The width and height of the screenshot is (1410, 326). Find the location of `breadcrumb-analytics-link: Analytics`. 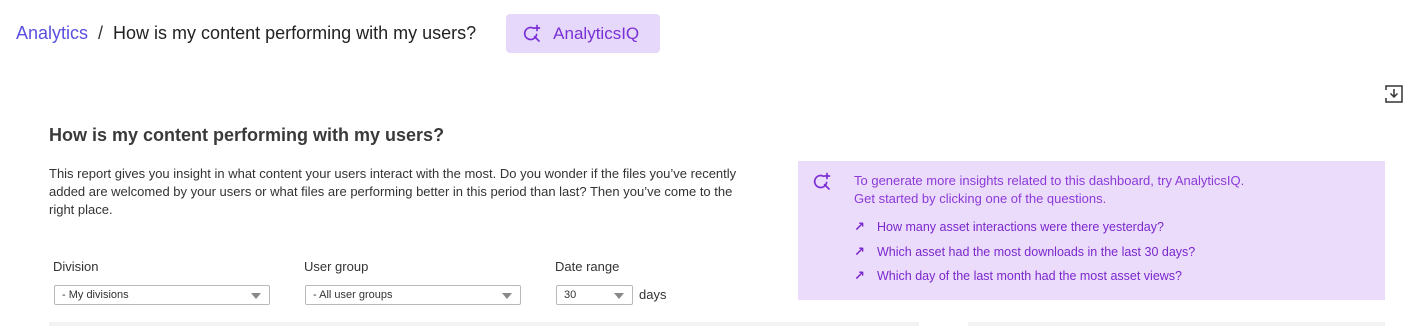

breadcrumb-analytics-link: Analytics is located at coordinates (52, 33).